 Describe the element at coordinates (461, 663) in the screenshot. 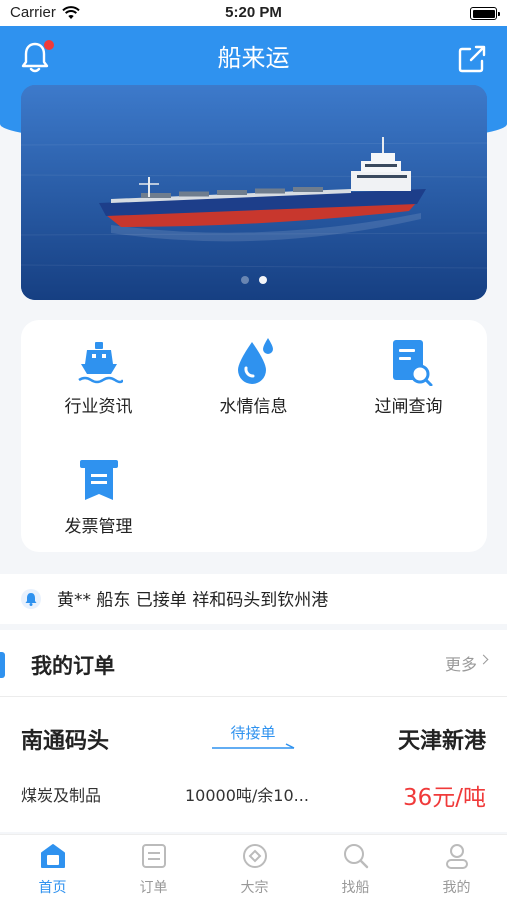

I see `more-link: 更多` at that location.